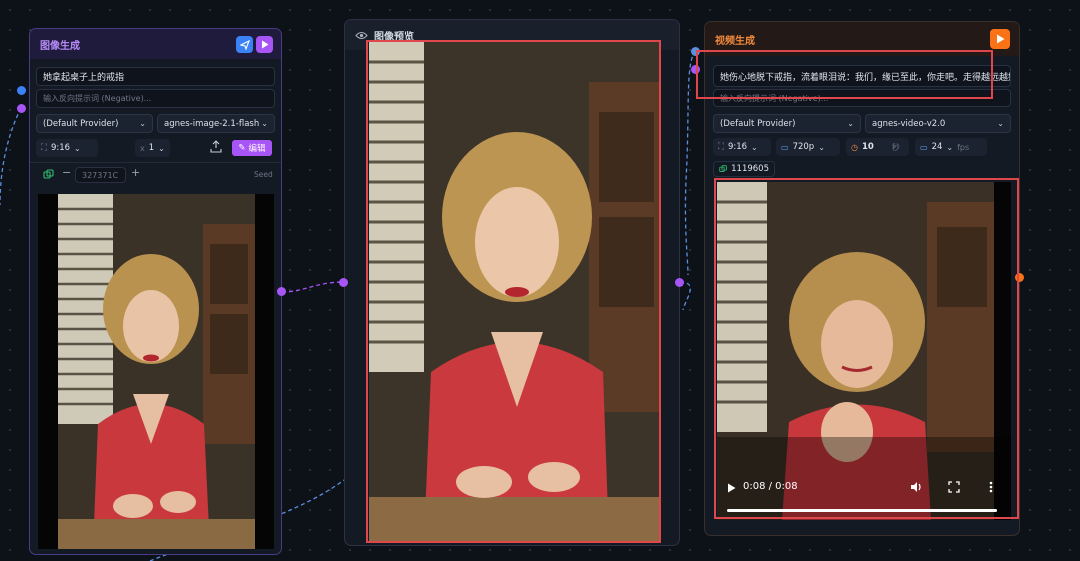 The height and width of the screenshot is (561, 1080). I want to click on duration-value: 10, so click(867, 147).